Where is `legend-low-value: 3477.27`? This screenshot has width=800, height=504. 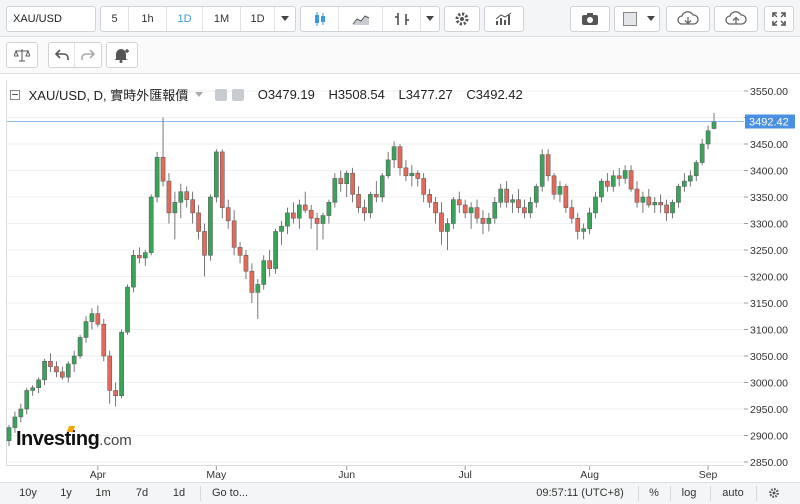 legend-low-value: 3477.27 is located at coordinates (429, 94).